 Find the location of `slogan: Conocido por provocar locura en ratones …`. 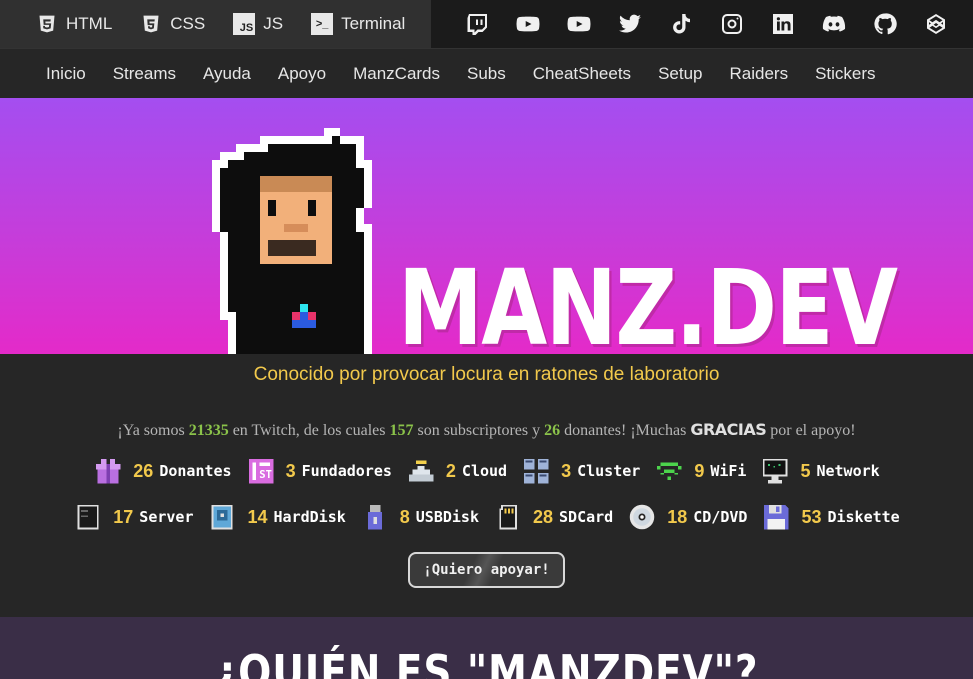

slogan: Conocido por provocar locura en ratones … is located at coordinates (486, 374).